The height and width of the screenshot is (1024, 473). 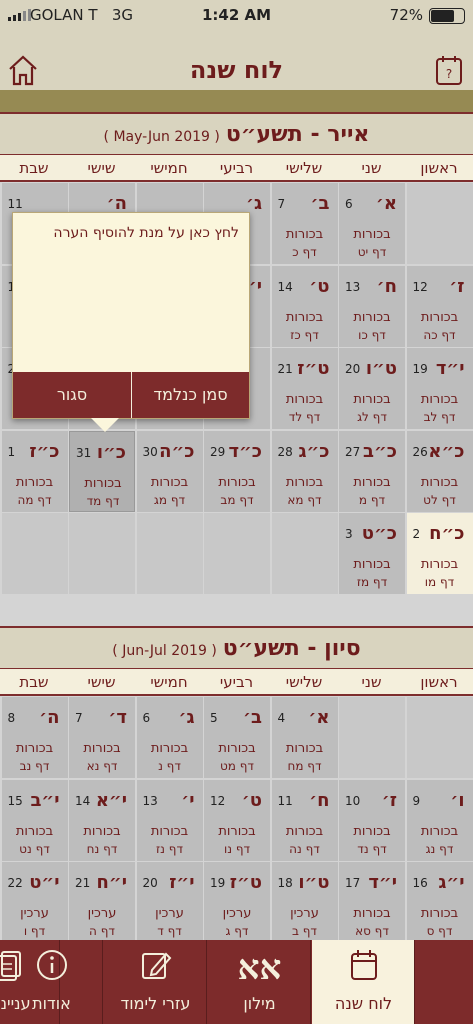 I want to click on tab-label: אודות, so click(x=51, y=1003).